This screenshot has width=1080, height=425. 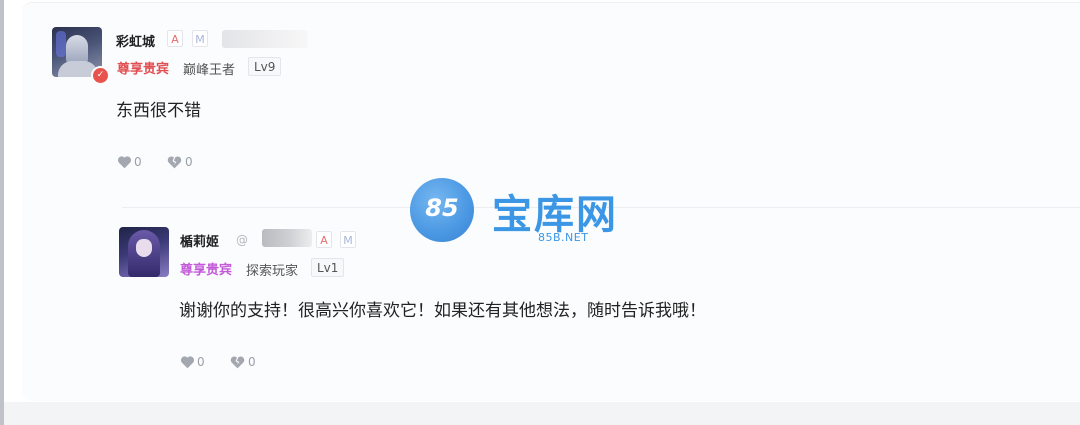 What do you see at coordinates (265, 66) in the screenshot?
I see `level-tag: Lv9` at bounding box center [265, 66].